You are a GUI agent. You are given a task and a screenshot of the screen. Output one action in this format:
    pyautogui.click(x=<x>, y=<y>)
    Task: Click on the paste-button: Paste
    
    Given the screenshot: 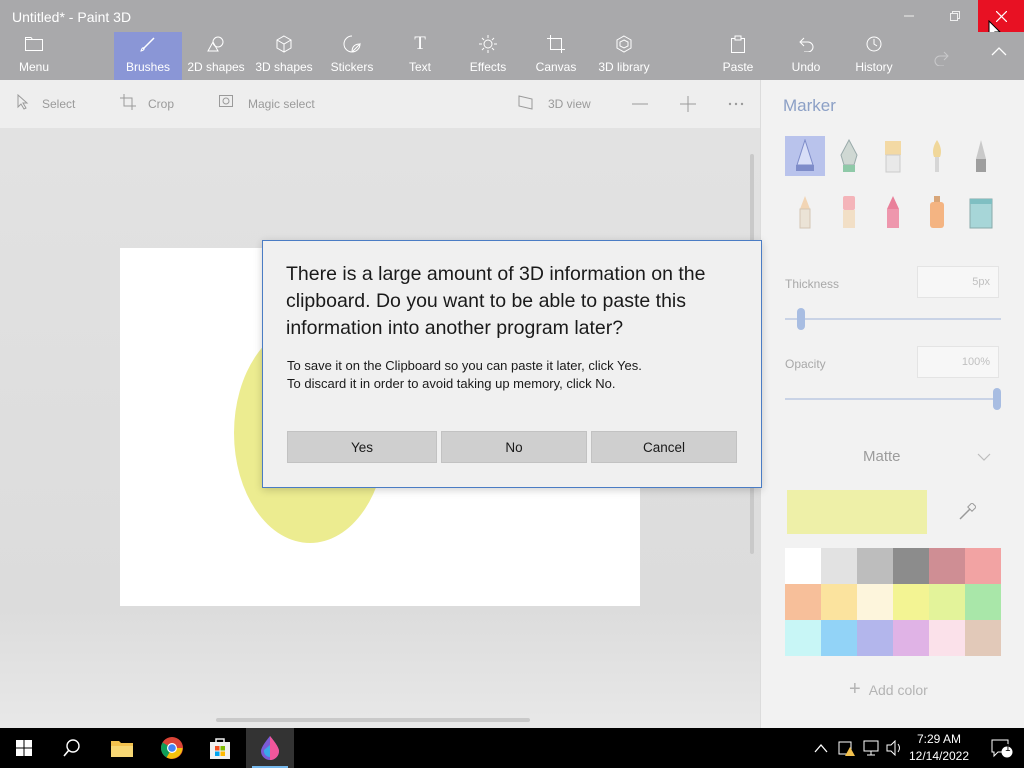 What is the action you would take?
    pyautogui.click(x=738, y=56)
    